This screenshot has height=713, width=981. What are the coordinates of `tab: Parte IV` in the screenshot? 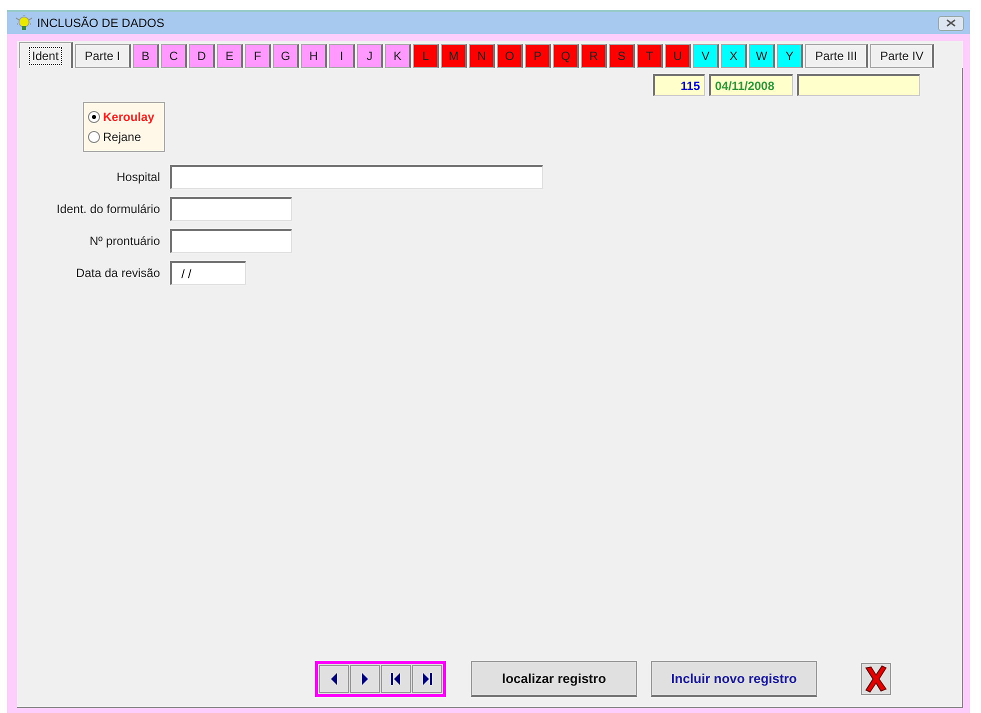 It's located at (902, 56).